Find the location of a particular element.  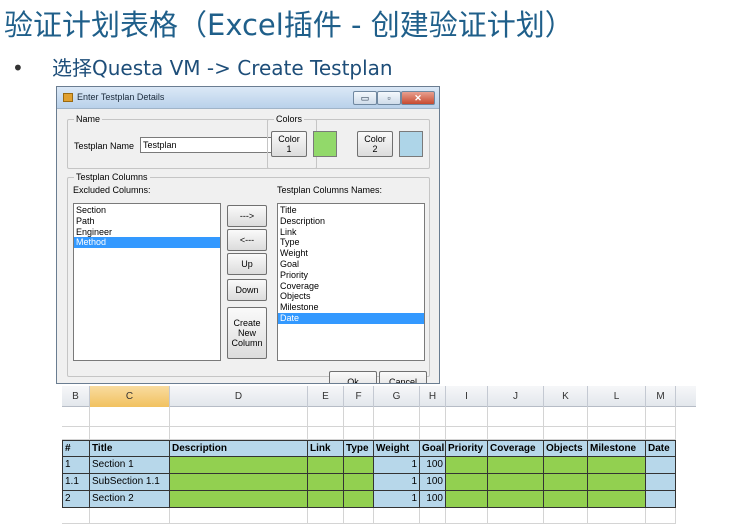

column-header-b: B is located at coordinates (76, 396).